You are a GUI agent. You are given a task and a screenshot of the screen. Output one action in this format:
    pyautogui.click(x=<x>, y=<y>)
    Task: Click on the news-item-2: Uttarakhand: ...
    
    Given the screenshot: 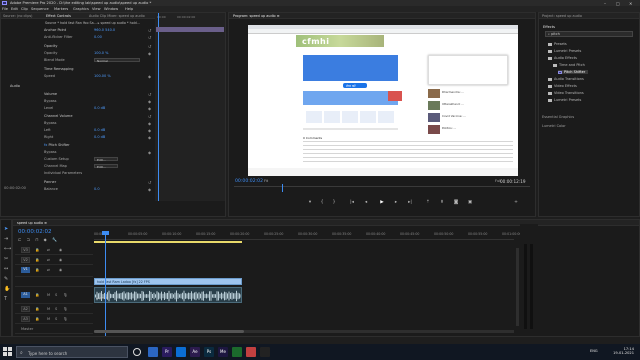 What is the action you would take?
    pyautogui.click(x=453, y=104)
    